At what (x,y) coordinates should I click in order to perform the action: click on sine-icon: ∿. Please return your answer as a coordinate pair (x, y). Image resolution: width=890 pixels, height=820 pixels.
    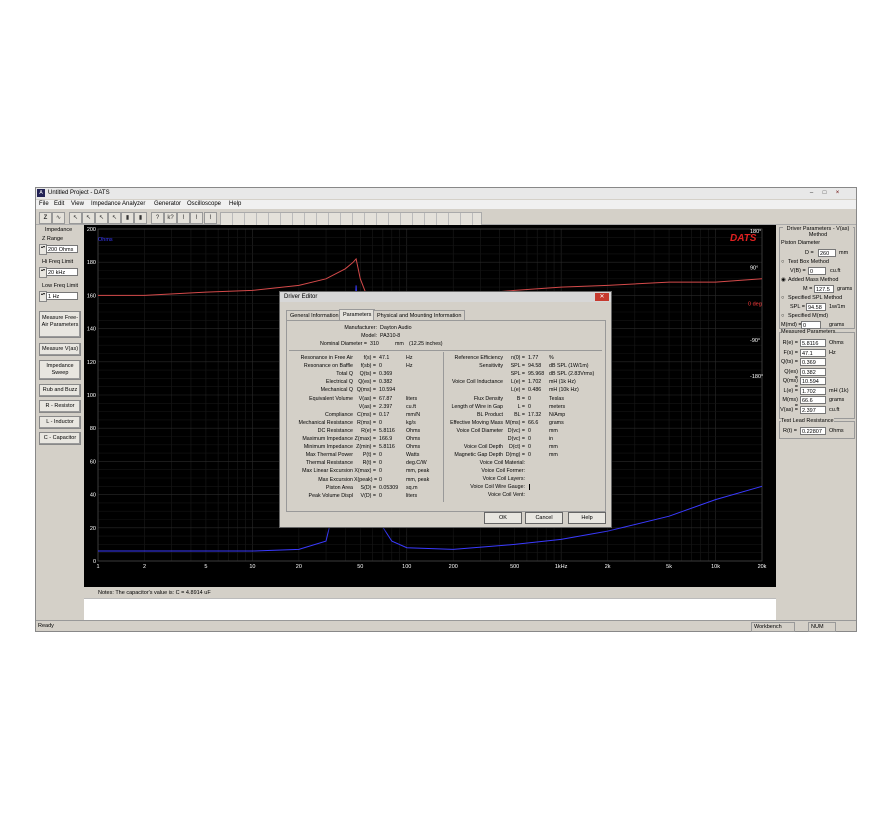
    Looking at the image, I should click on (58, 218).